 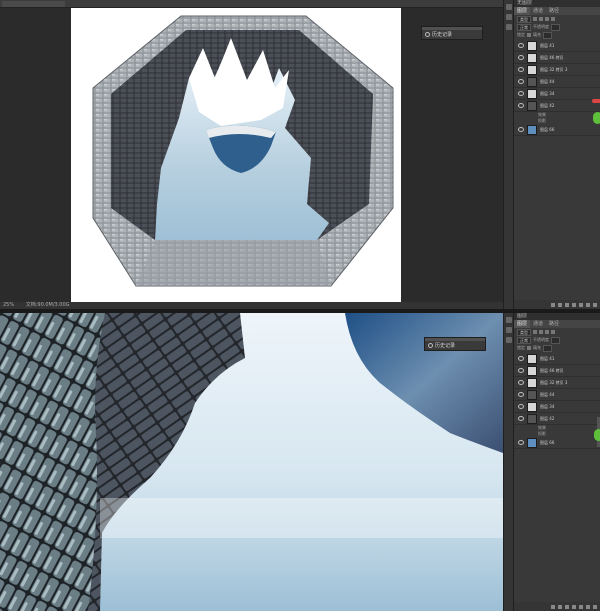 I want to click on layer-name: 图层 32 拷贝 3, so click(x=554, y=382).